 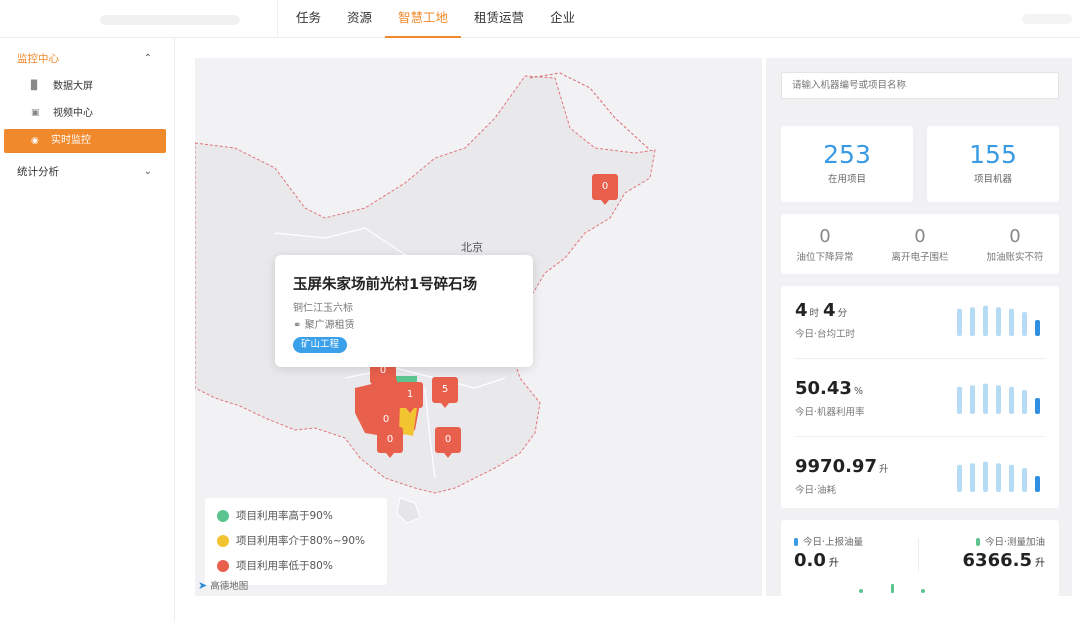 I want to click on popup-category-tag: 矿山工程, so click(x=320, y=345).